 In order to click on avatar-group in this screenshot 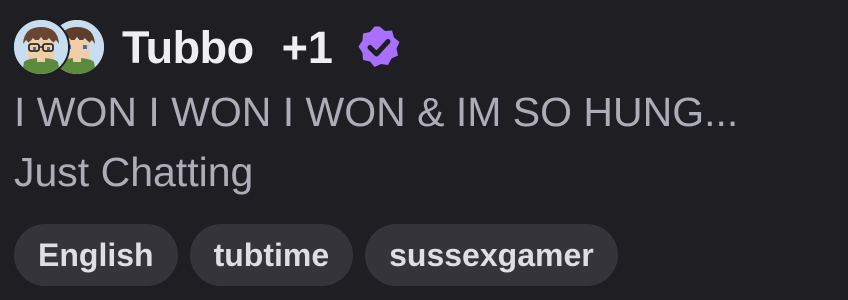, I will do `click(59, 47)`.